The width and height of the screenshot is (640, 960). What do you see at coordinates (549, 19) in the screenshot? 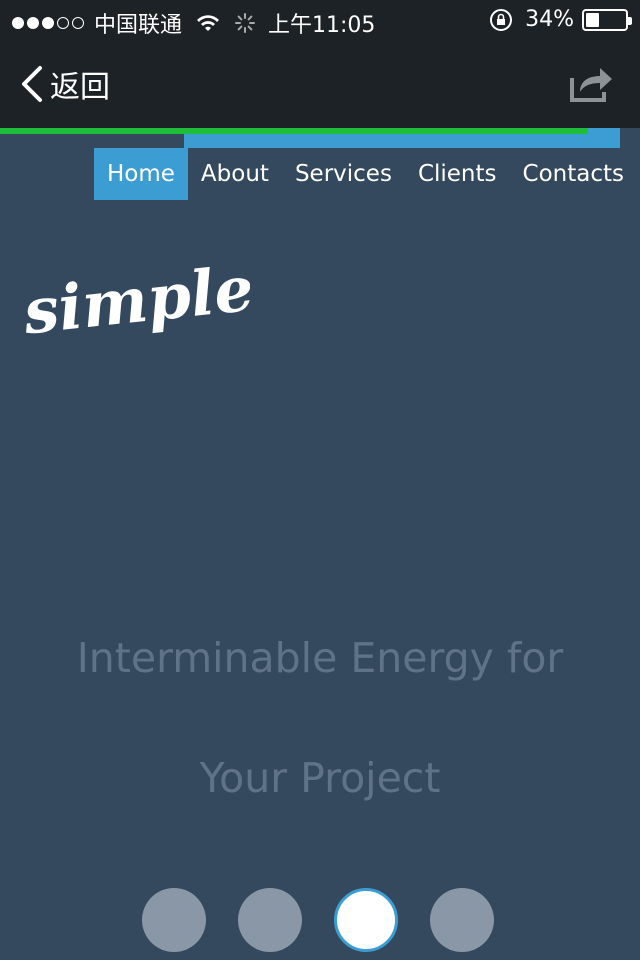
I see `battery-percent: 34%` at bounding box center [549, 19].